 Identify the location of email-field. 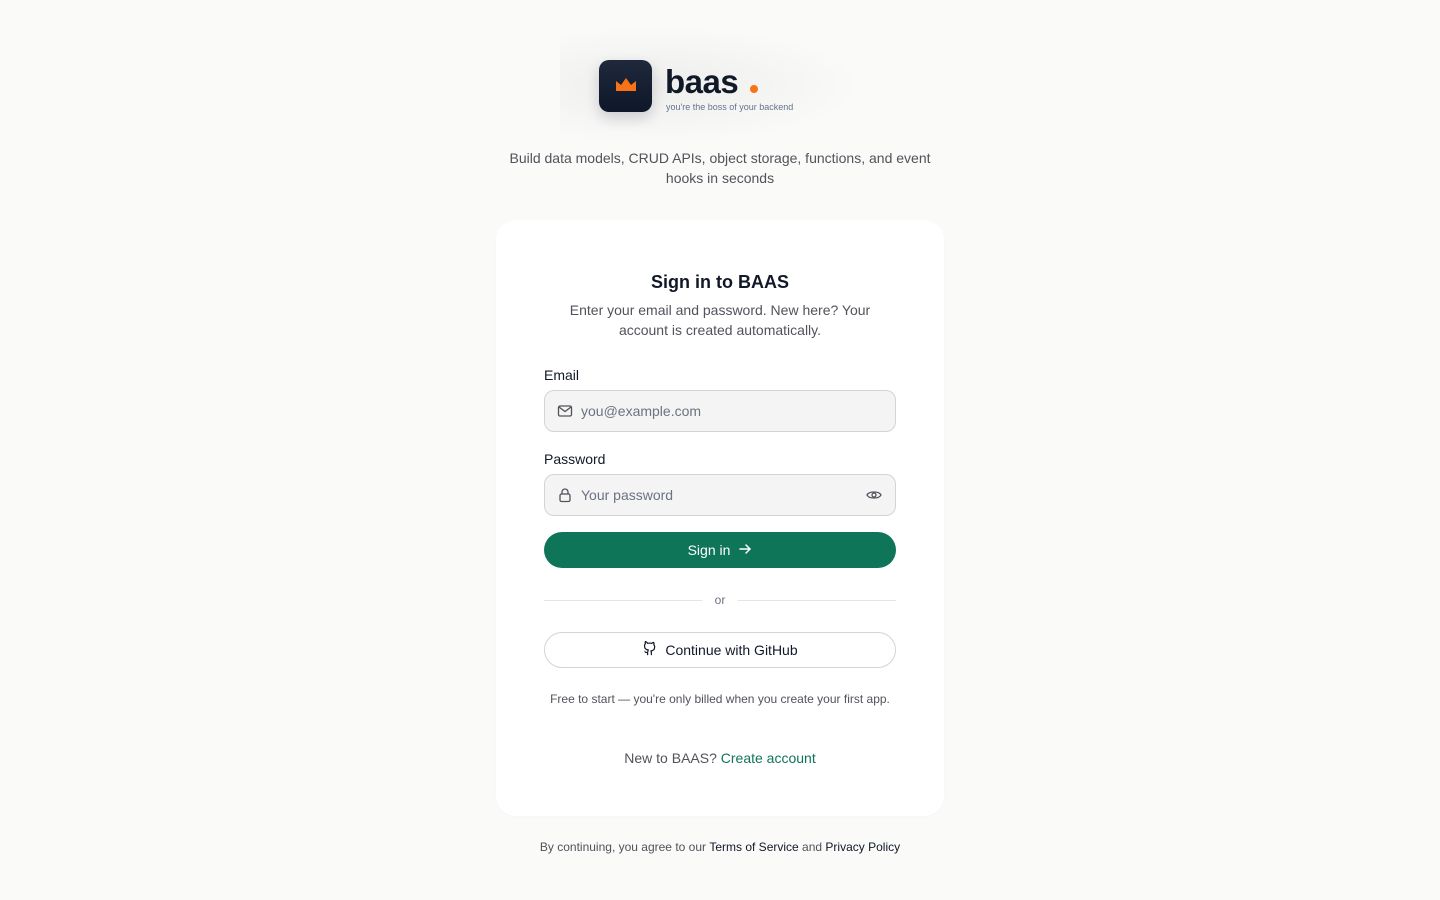
(720, 411).